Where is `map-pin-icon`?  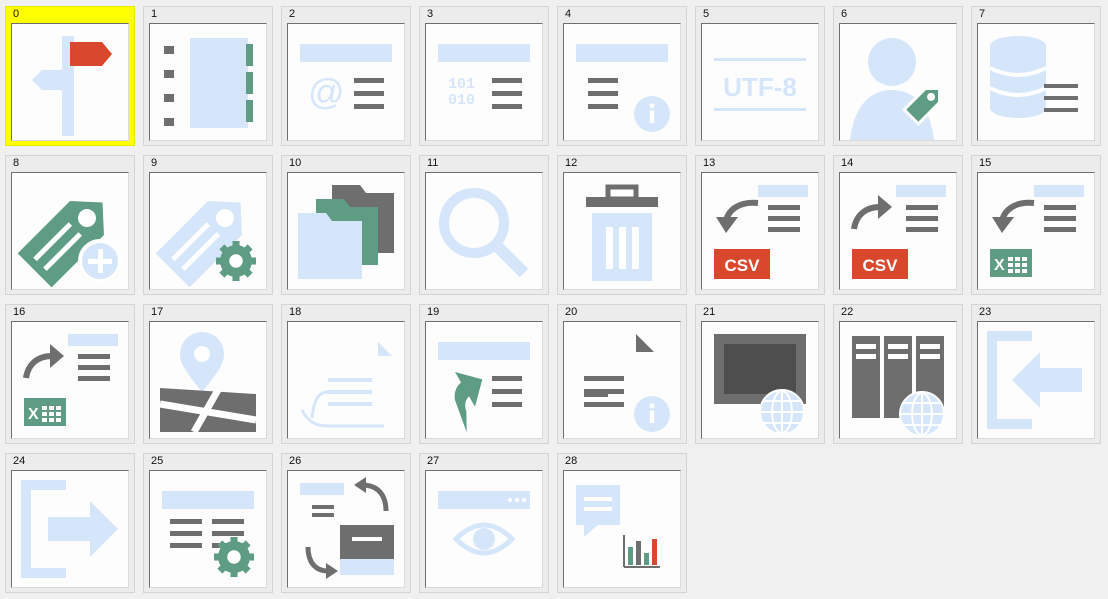 map-pin-icon is located at coordinates (208, 380).